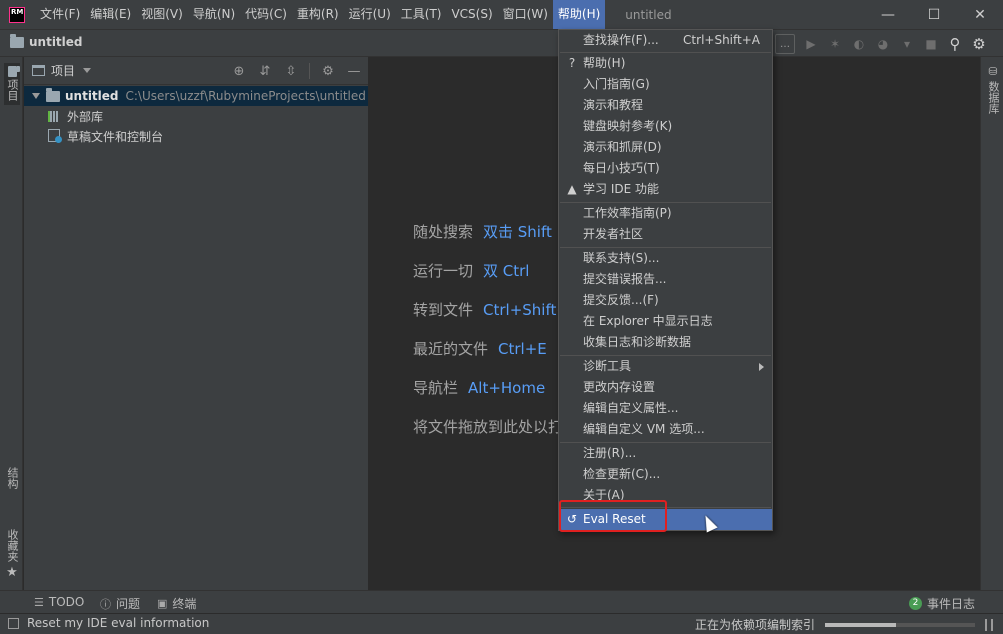 The image size is (1003, 634). What do you see at coordinates (621, 189) in the screenshot?
I see `menu-item-label: 学习 IDE 功能` at bounding box center [621, 189].